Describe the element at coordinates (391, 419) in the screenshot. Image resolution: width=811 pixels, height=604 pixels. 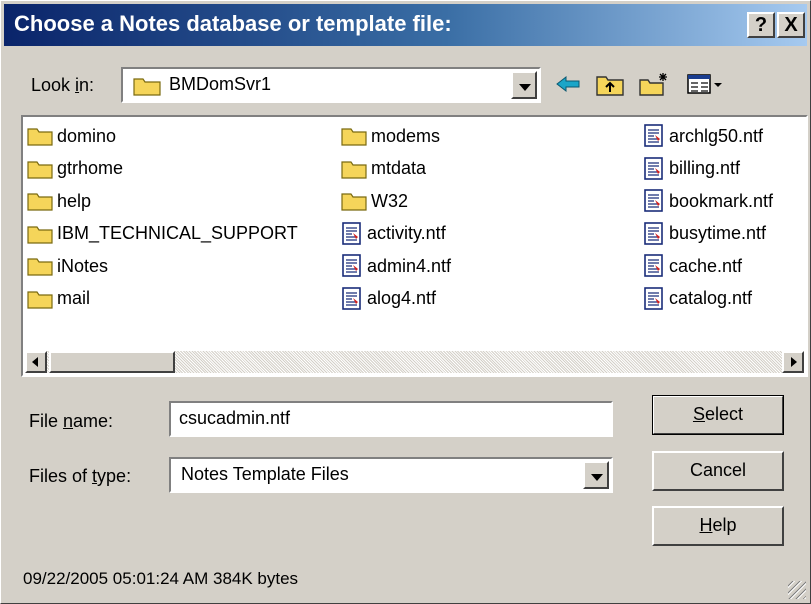
I see `file-name-input: csucadmin.ntf` at that location.